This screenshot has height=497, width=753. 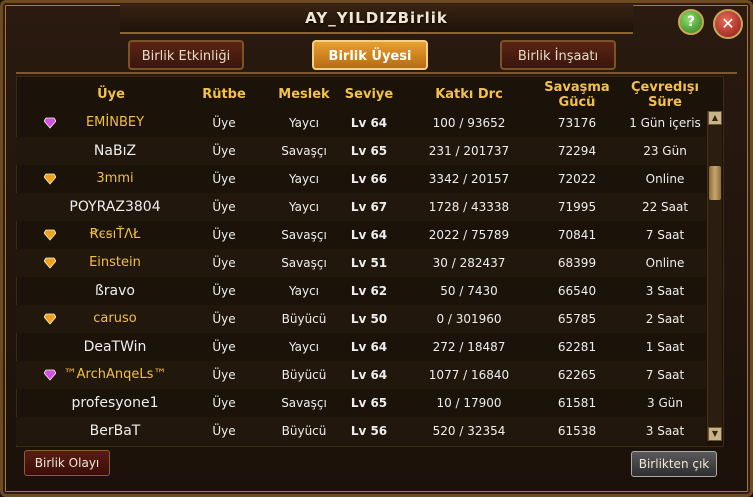 What do you see at coordinates (577, 263) in the screenshot?
I see `member-power: 68399` at bounding box center [577, 263].